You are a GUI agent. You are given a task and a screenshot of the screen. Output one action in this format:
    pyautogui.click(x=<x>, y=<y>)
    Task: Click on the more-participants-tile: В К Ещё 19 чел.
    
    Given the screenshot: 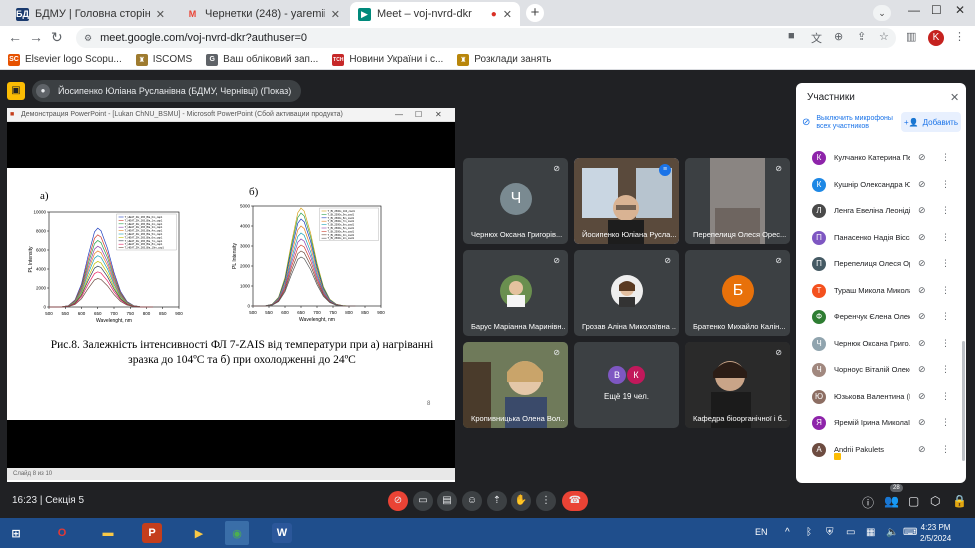 What is the action you would take?
    pyautogui.click(x=626, y=385)
    